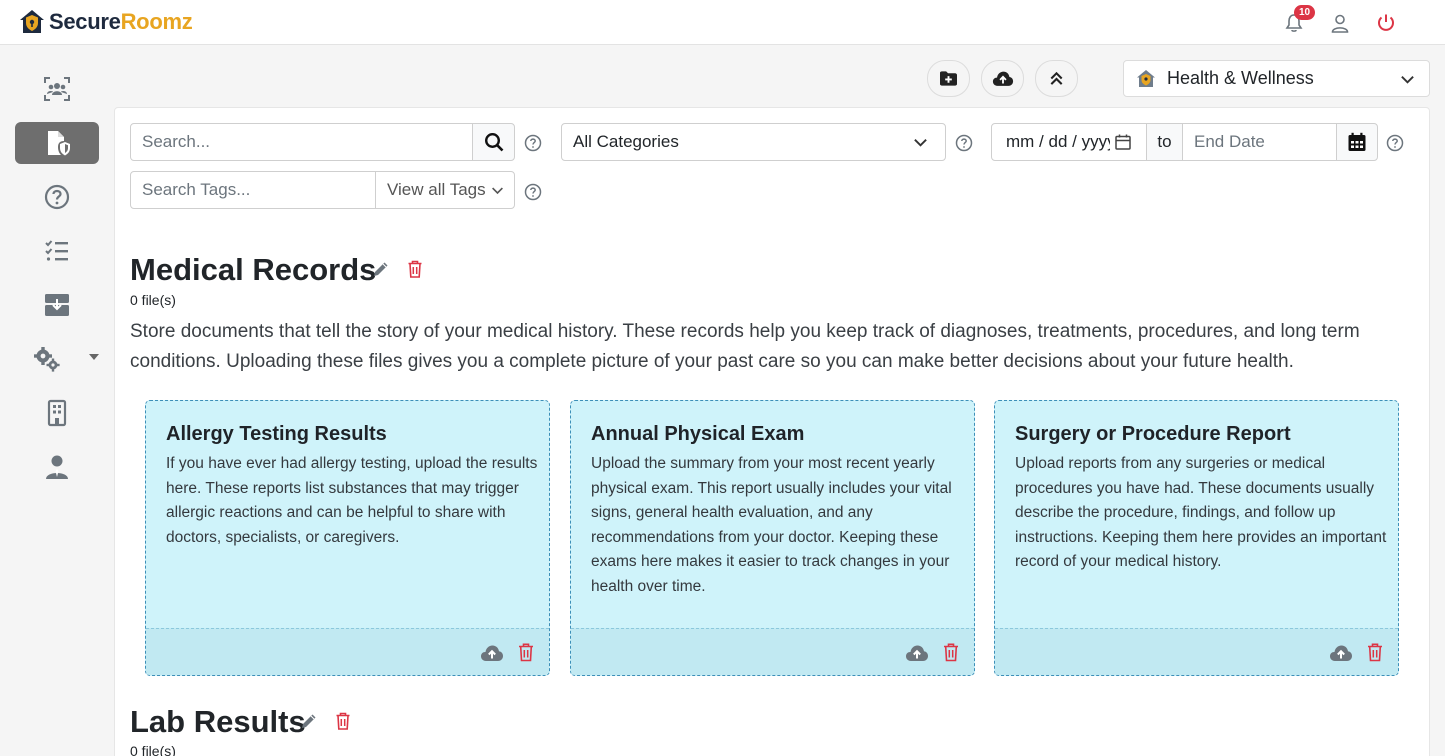 Image resolution: width=1445 pixels, height=756 pixels. I want to click on search-button, so click(493, 142).